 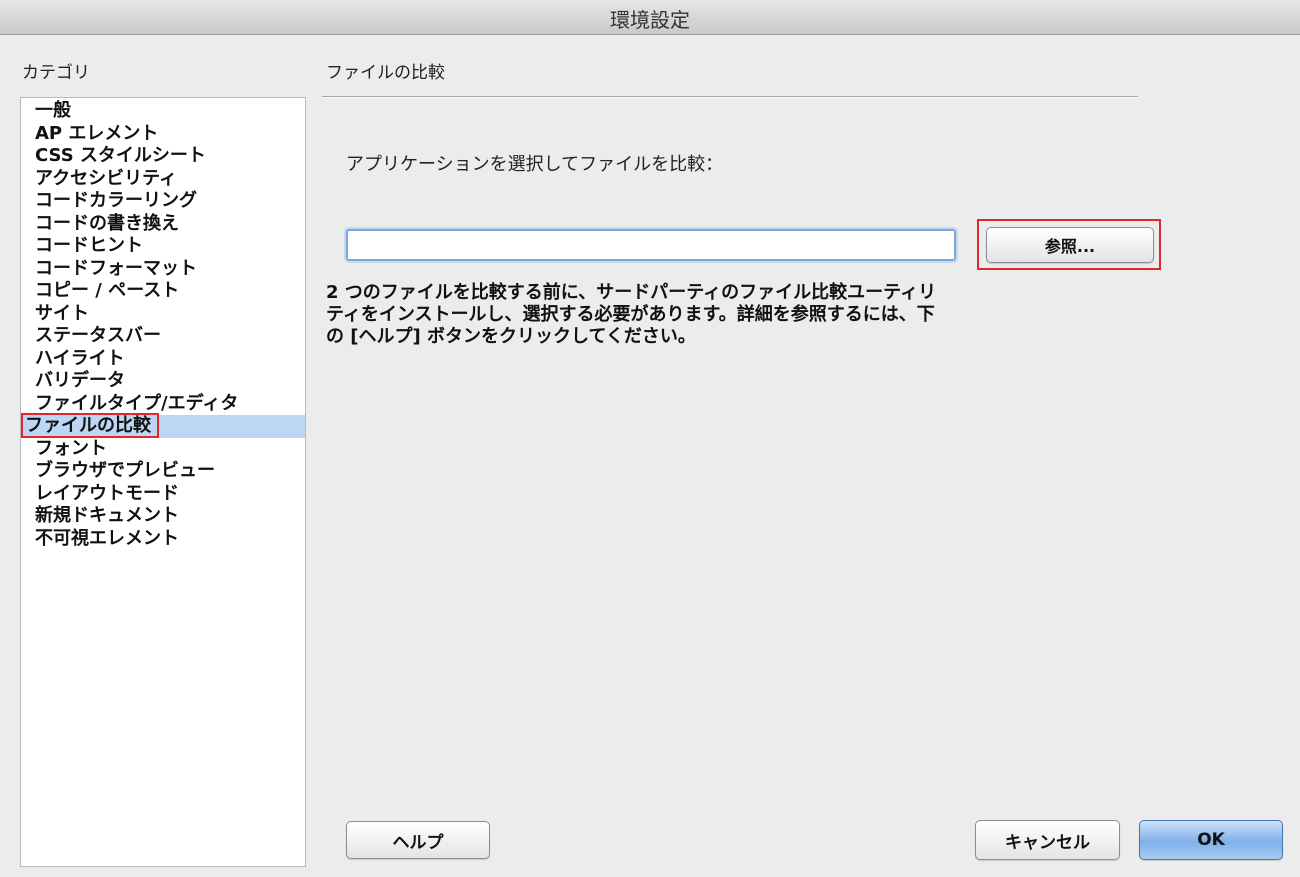 I want to click on category-item-label: 一般, so click(x=53, y=110).